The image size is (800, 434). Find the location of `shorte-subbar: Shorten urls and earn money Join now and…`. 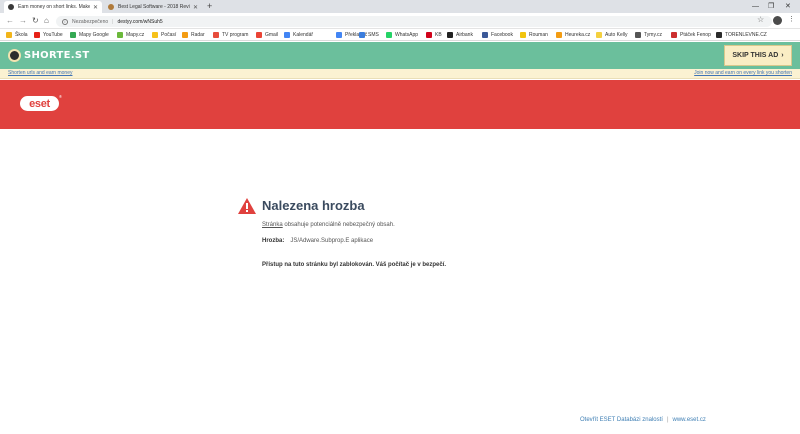

shorte-subbar: Shorten urls and earn money Join now and… is located at coordinates (400, 74).